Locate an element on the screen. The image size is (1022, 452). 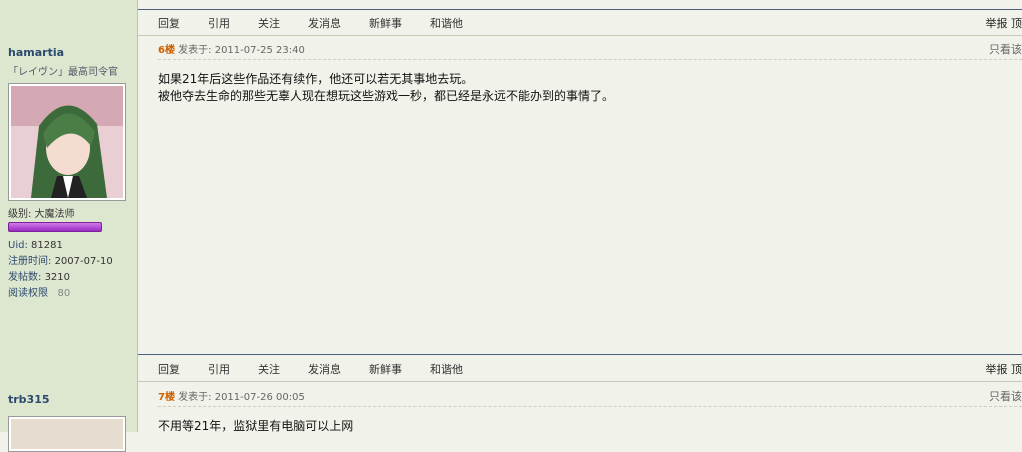
post-line: 如果21年后这些作品还有续作，他还可以若无其事地去玩。 is located at coordinates (386, 79).